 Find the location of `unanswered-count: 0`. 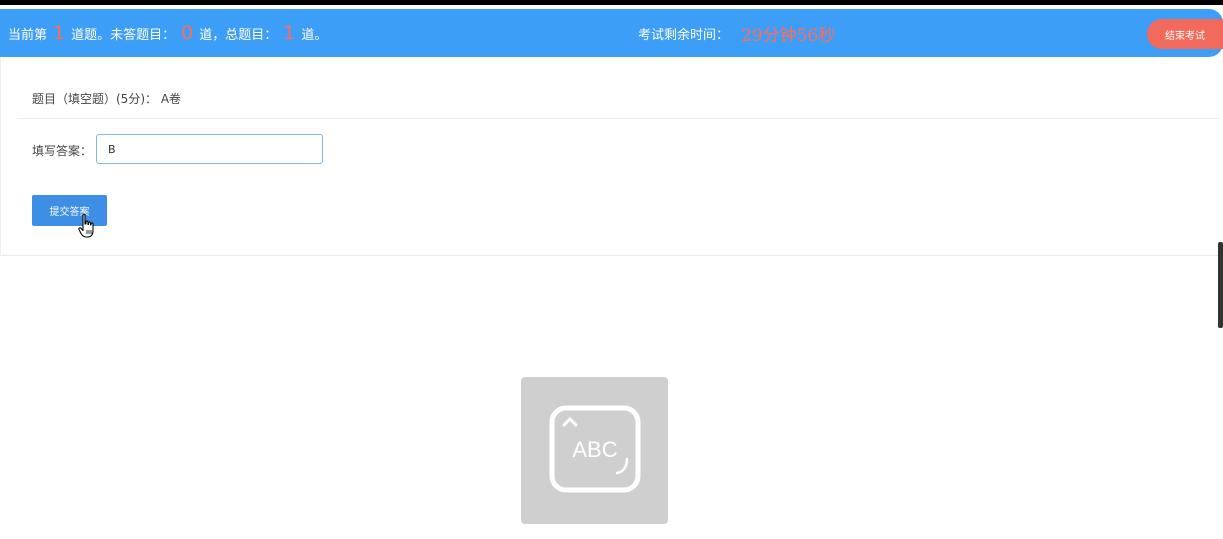

unanswered-count: 0 is located at coordinates (187, 33).